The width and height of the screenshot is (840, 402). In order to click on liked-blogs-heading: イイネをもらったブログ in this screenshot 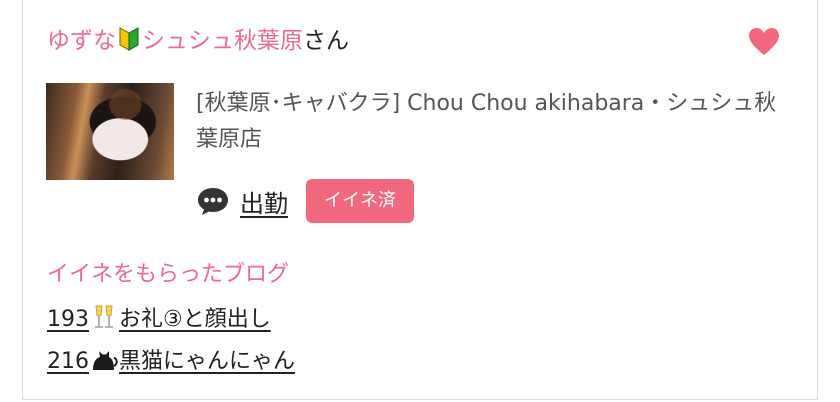, I will do `click(168, 274)`.